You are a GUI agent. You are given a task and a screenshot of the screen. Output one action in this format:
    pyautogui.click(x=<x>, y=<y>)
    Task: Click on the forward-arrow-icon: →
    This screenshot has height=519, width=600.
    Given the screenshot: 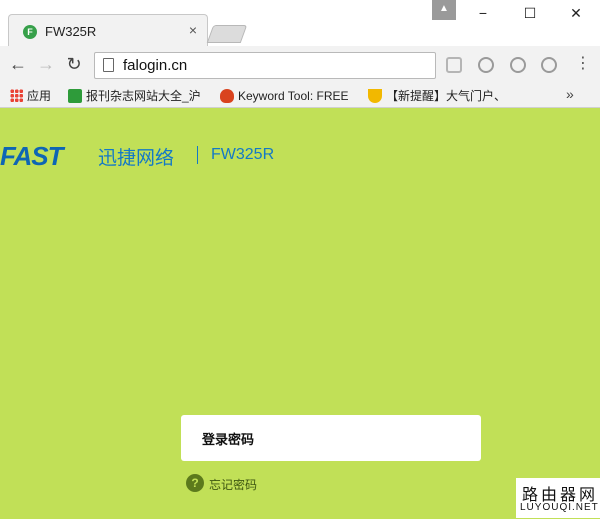 What is the action you would take?
    pyautogui.click(x=46, y=64)
    